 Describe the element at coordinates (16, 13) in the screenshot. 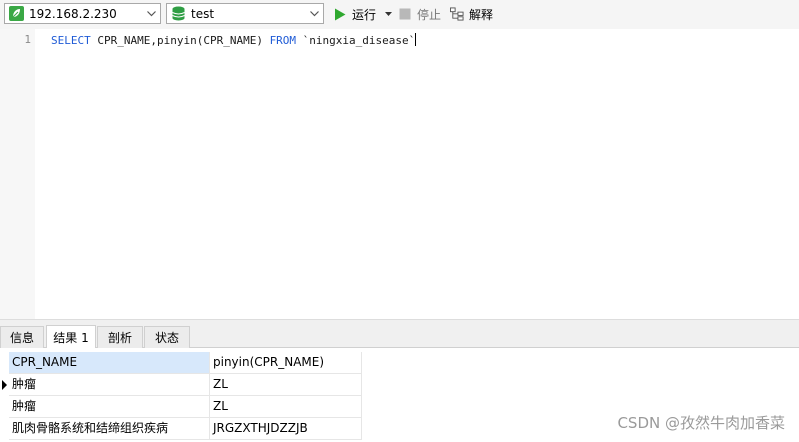

I see `connection-leaf-icon` at that location.